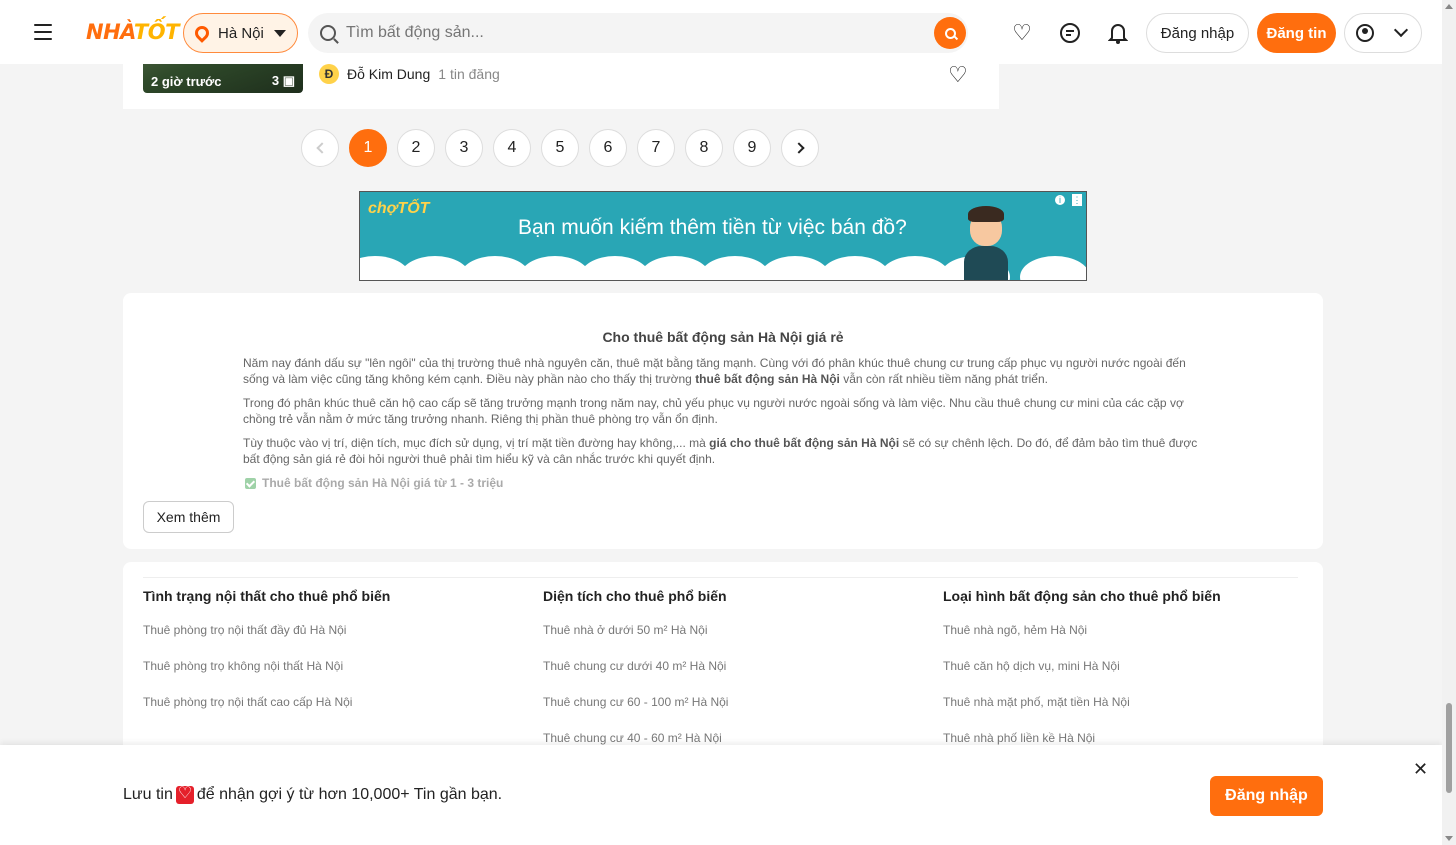 This screenshot has height=845, width=1456. What do you see at coordinates (1420, 769) in the screenshot?
I see `close-icon: ✕` at bounding box center [1420, 769].